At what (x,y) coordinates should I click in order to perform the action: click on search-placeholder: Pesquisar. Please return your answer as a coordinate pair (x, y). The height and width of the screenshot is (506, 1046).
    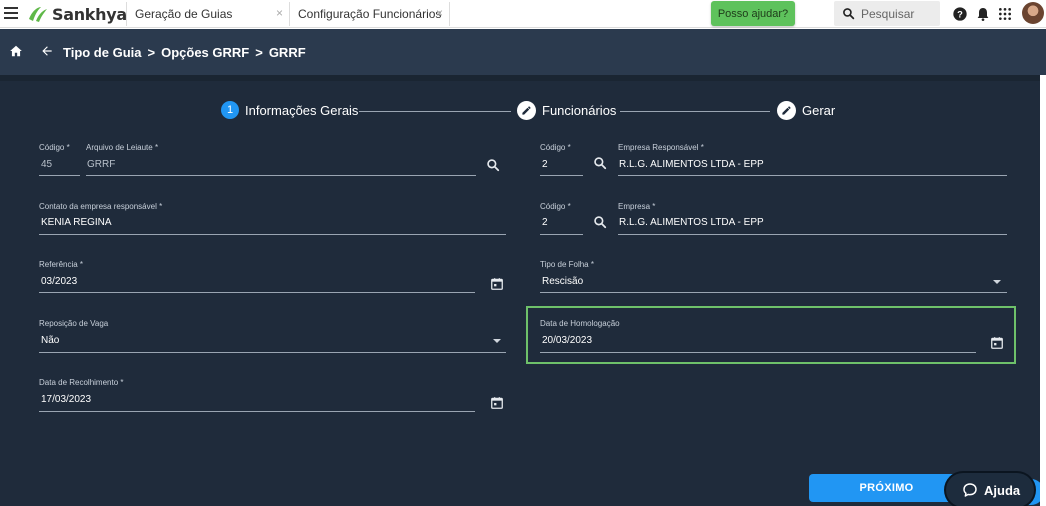
    Looking at the image, I should click on (888, 13).